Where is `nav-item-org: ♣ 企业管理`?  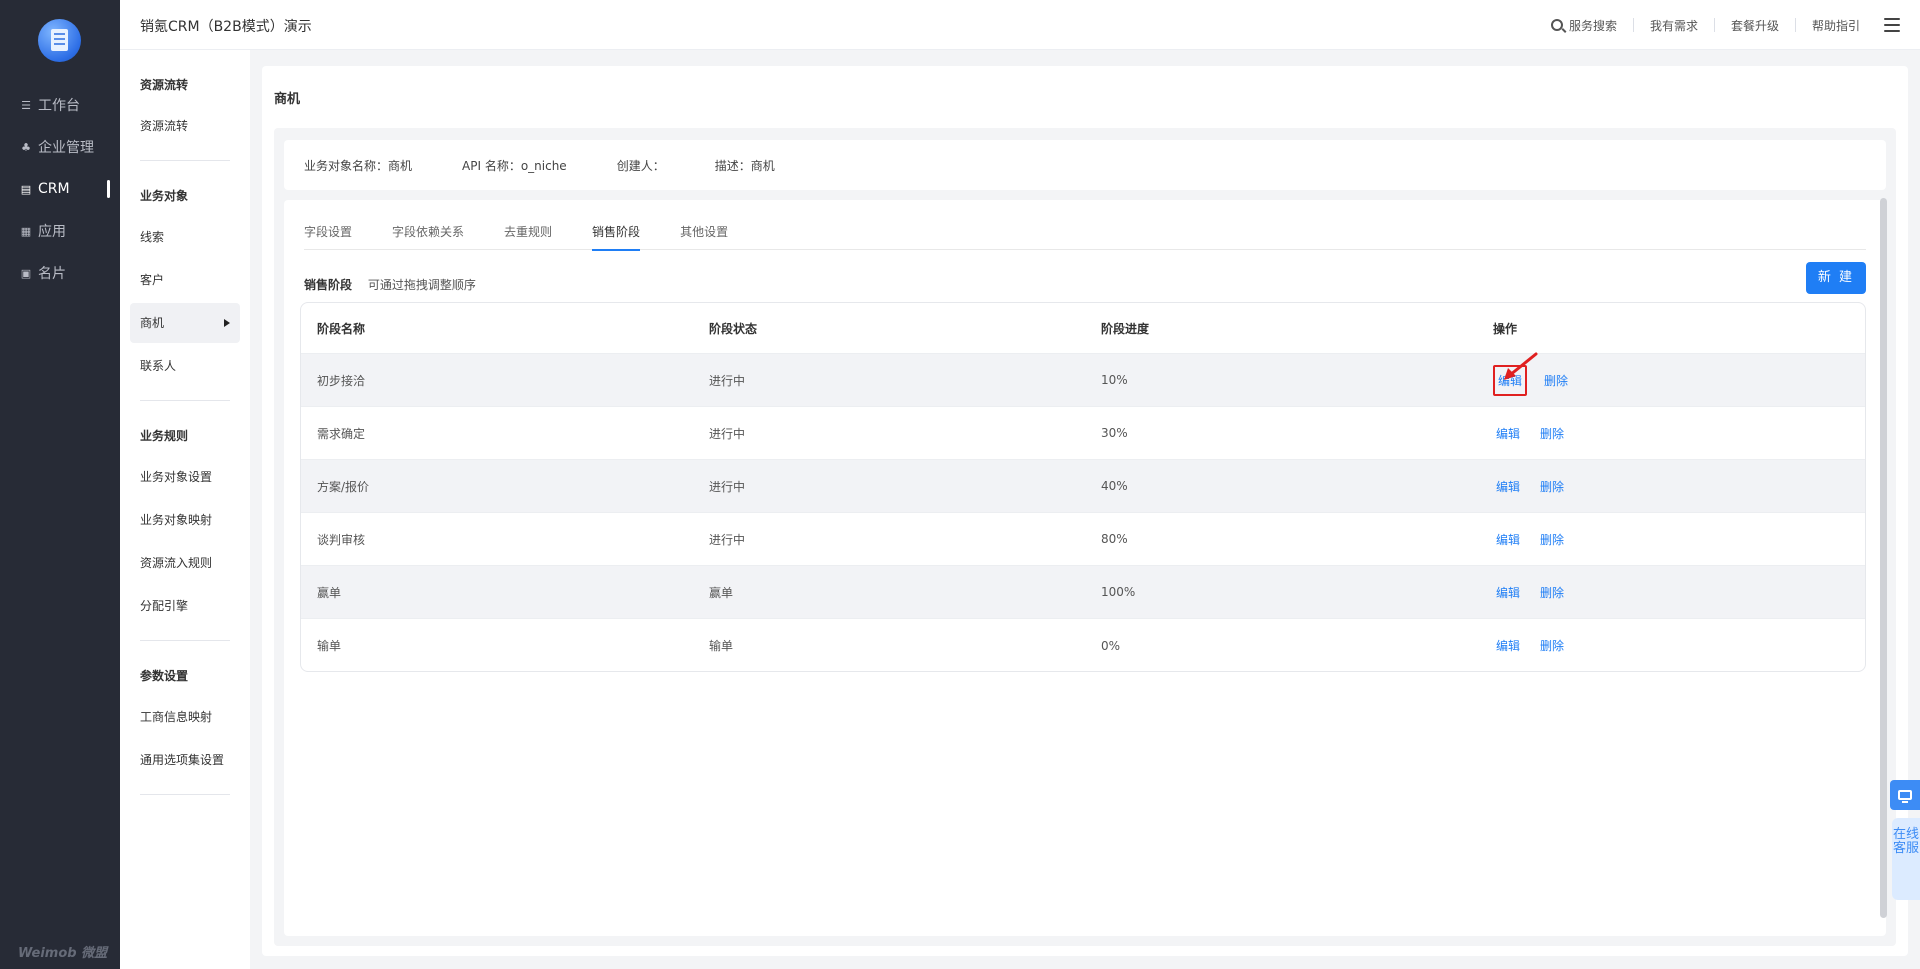
nav-item-org: ♣ 企业管理 is located at coordinates (60, 147).